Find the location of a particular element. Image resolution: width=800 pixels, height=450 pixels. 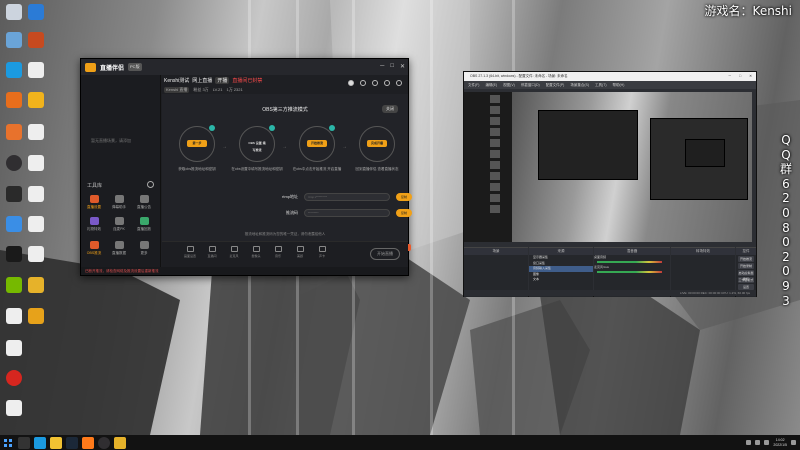

desktop-netease-music-icon is located at coordinates (14, 378).